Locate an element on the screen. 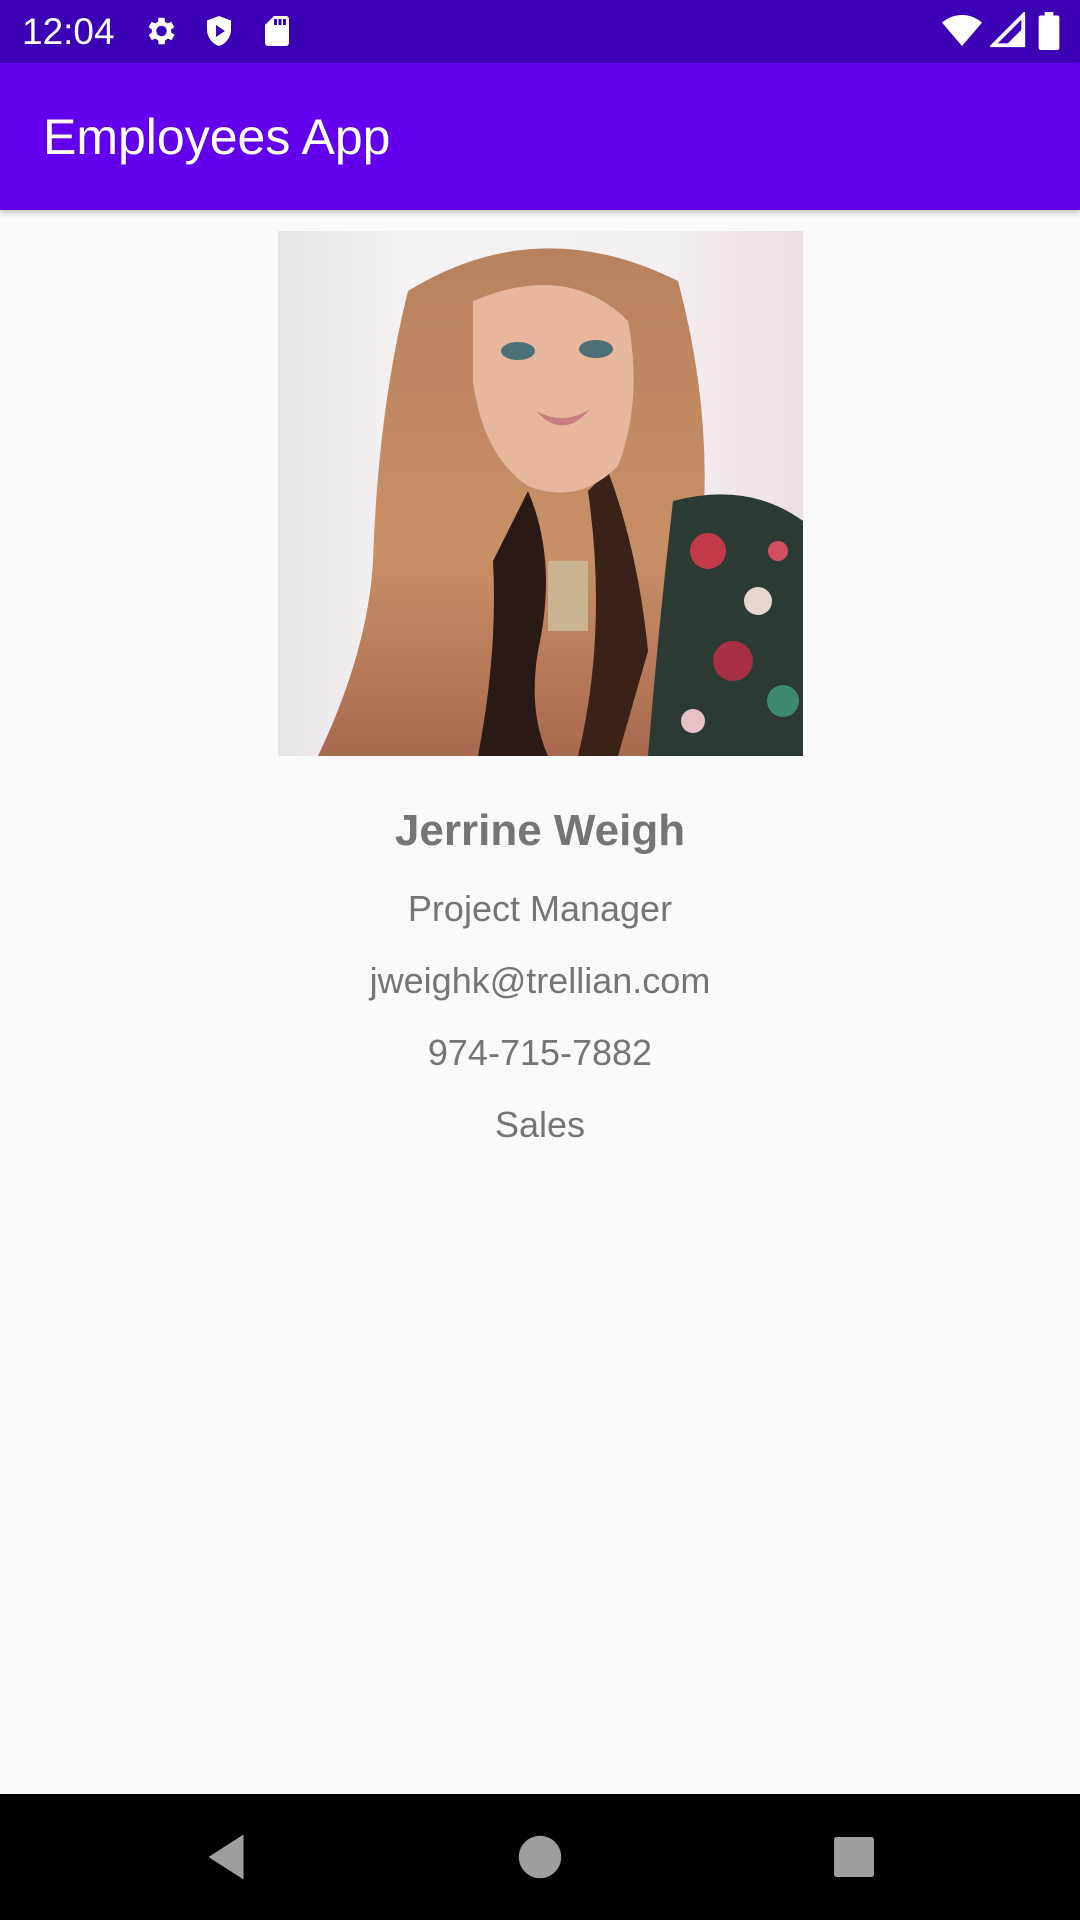  employee-title: Project Manager is located at coordinates (540, 908).